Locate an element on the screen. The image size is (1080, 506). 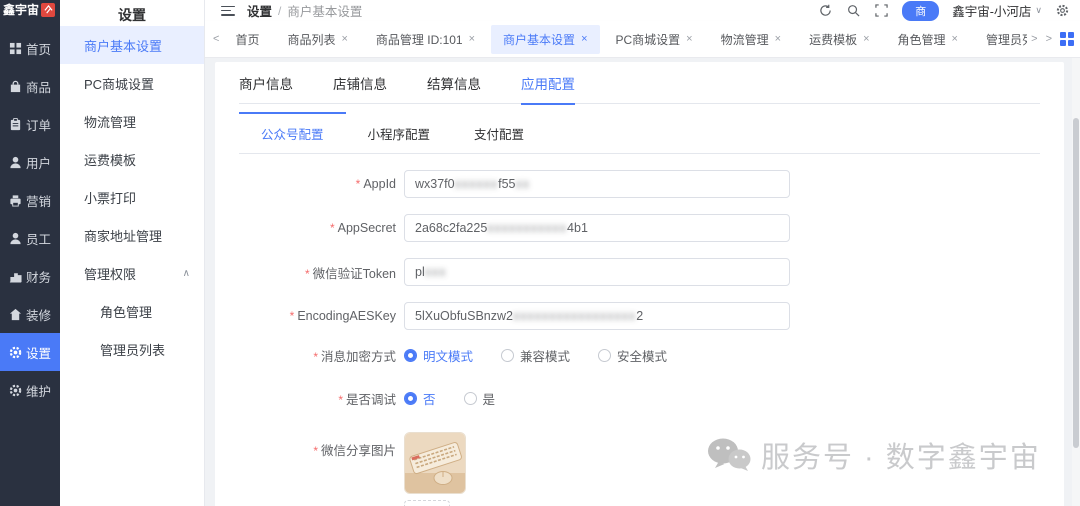
aeskey-value: 2 is located at coordinates (640, 316).